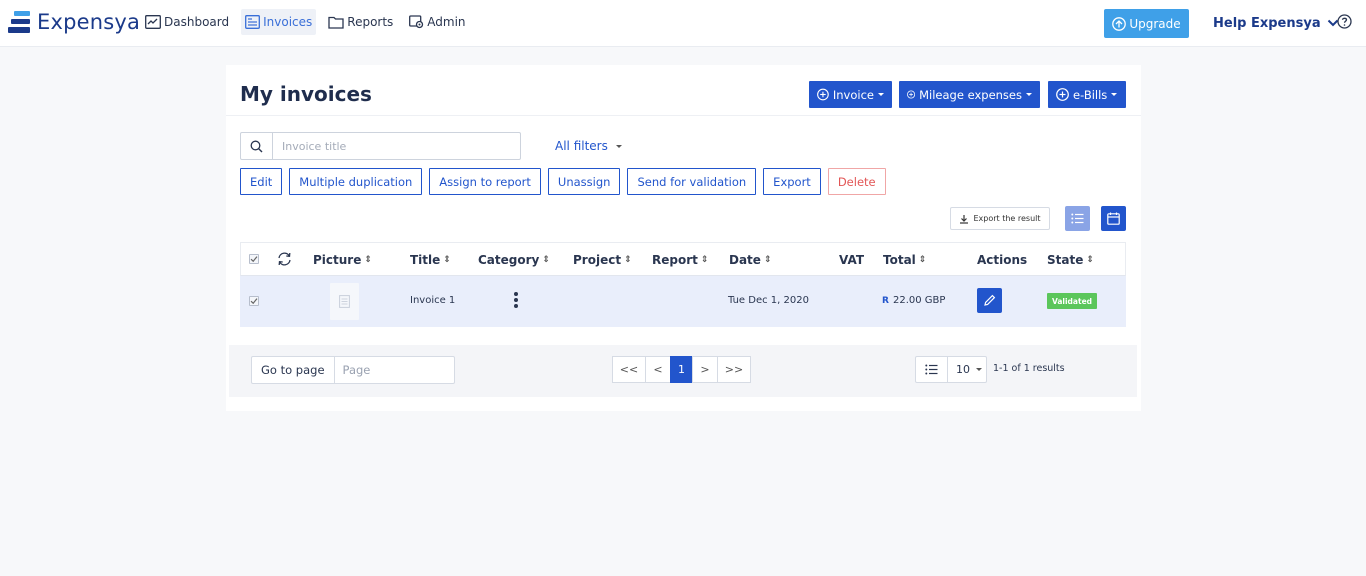 This screenshot has height=576, width=1366. What do you see at coordinates (658, 369) in the screenshot?
I see `previous-page-button: <` at bounding box center [658, 369].